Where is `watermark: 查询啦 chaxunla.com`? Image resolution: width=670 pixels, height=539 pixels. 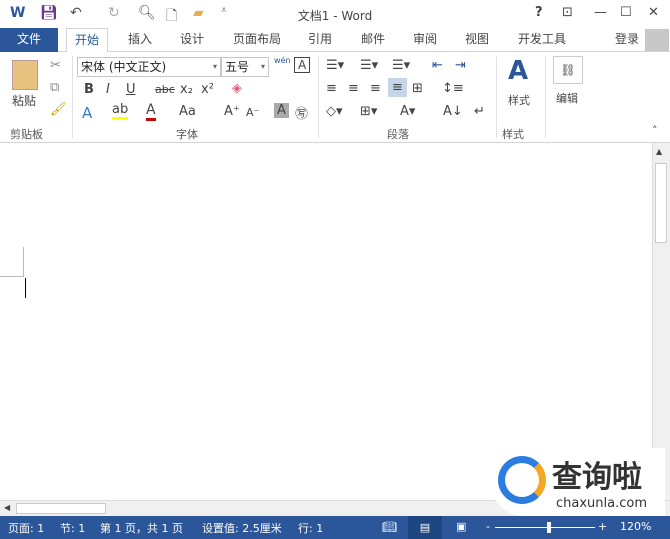 watermark: 查询啦 chaxunla.com is located at coordinates (577, 482).